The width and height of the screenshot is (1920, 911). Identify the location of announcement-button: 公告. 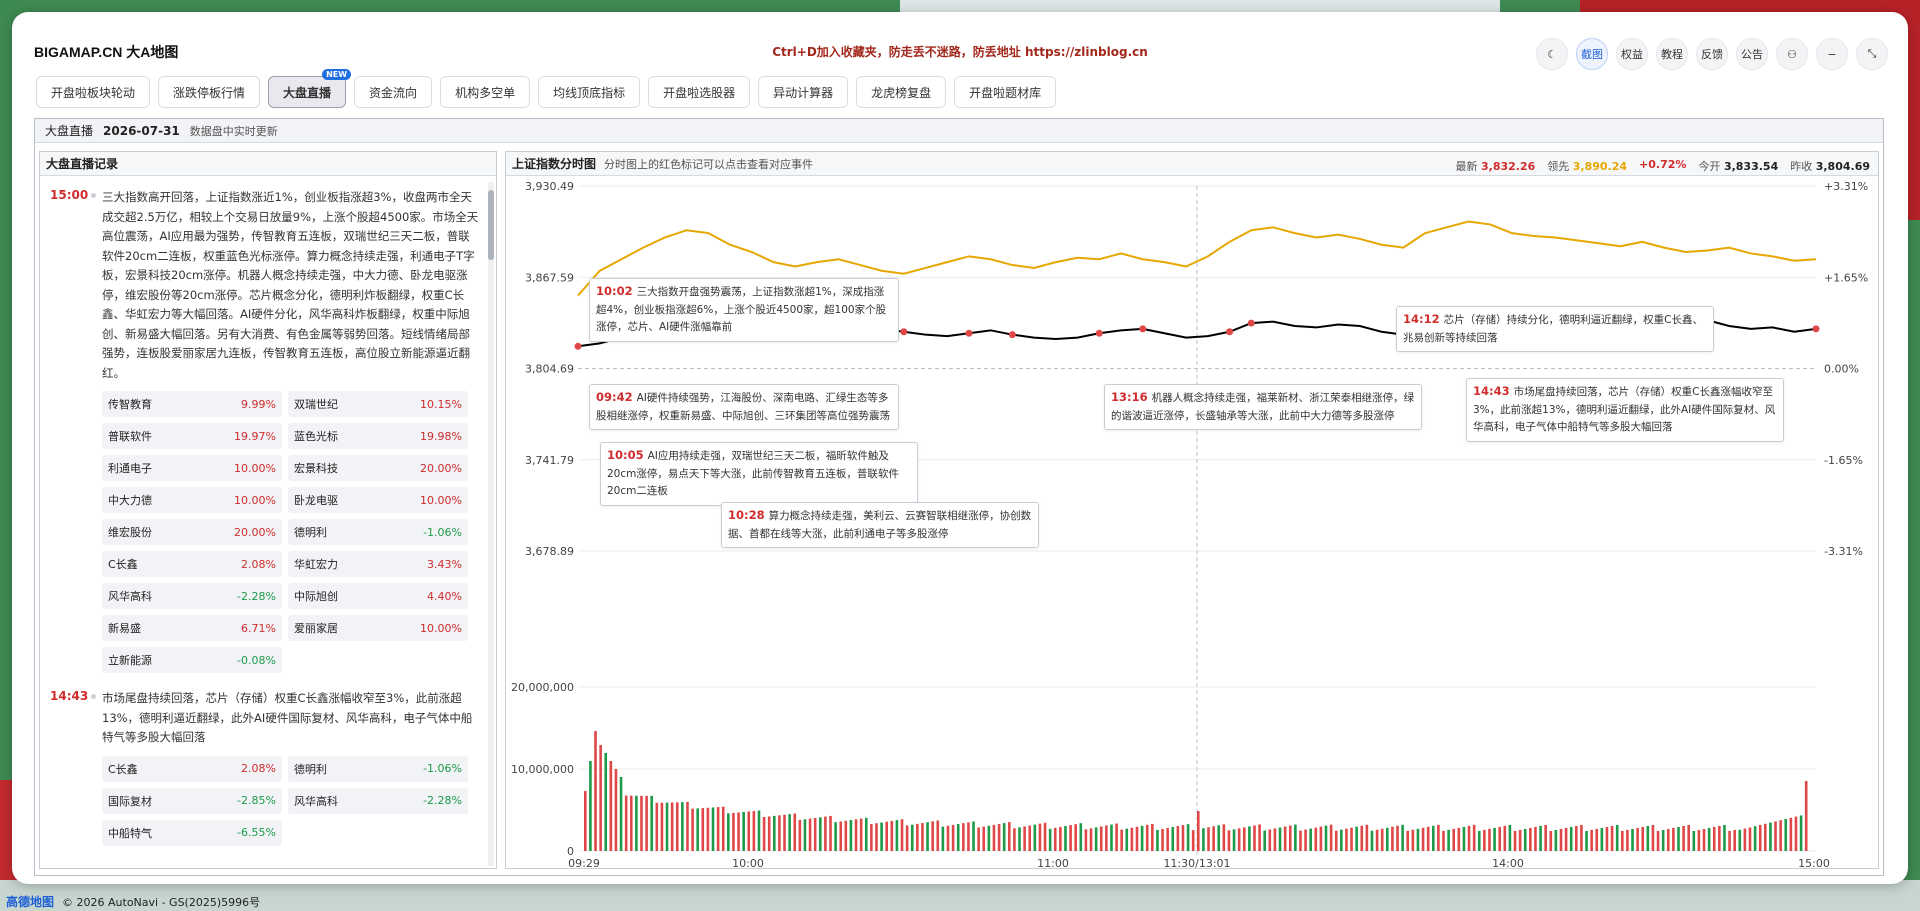
(1752, 54).